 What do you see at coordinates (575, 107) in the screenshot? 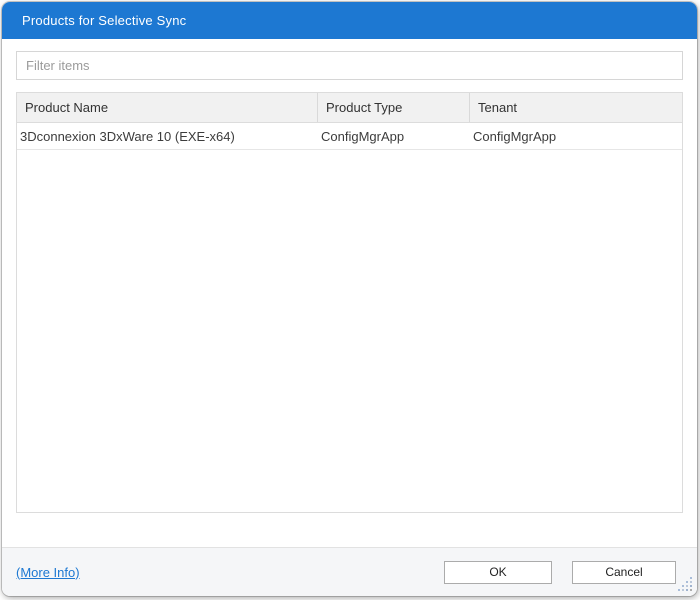
I see `column-header-tenant: Tenant` at bounding box center [575, 107].